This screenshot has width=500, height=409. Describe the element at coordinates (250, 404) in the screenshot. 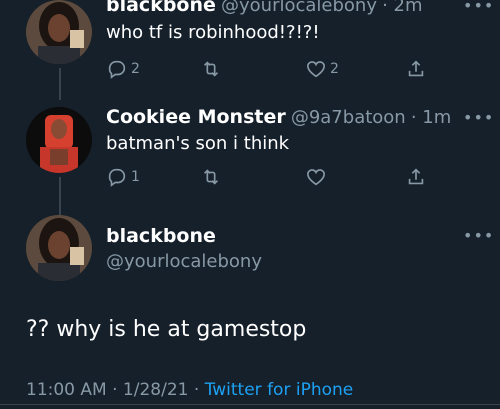

I see `divider` at that location.